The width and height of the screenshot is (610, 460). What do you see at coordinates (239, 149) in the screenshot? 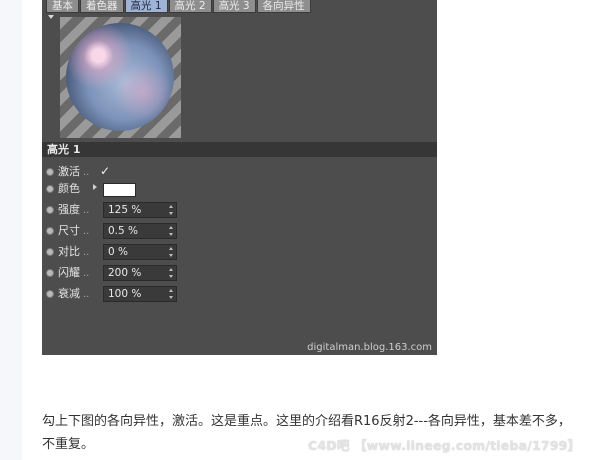
I see `section-header: 高光 1` at bounding box center [239, 149].